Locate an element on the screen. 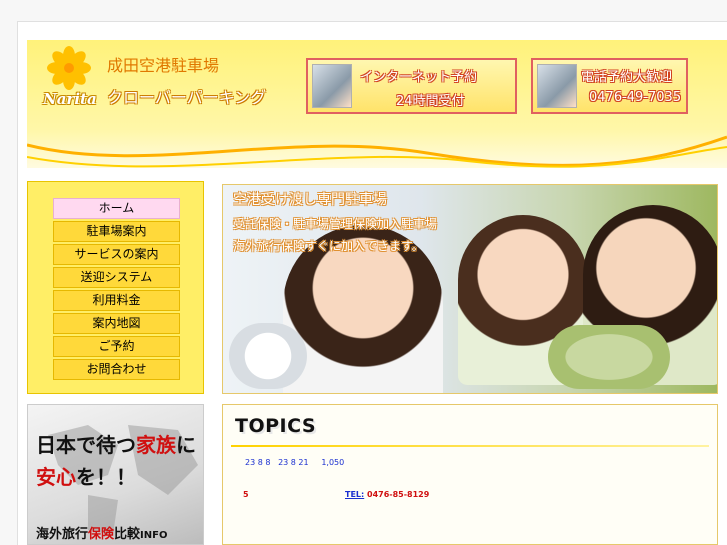 This screenshot has width=727, height=545. operator-photo is located at coordinates (332, 86).